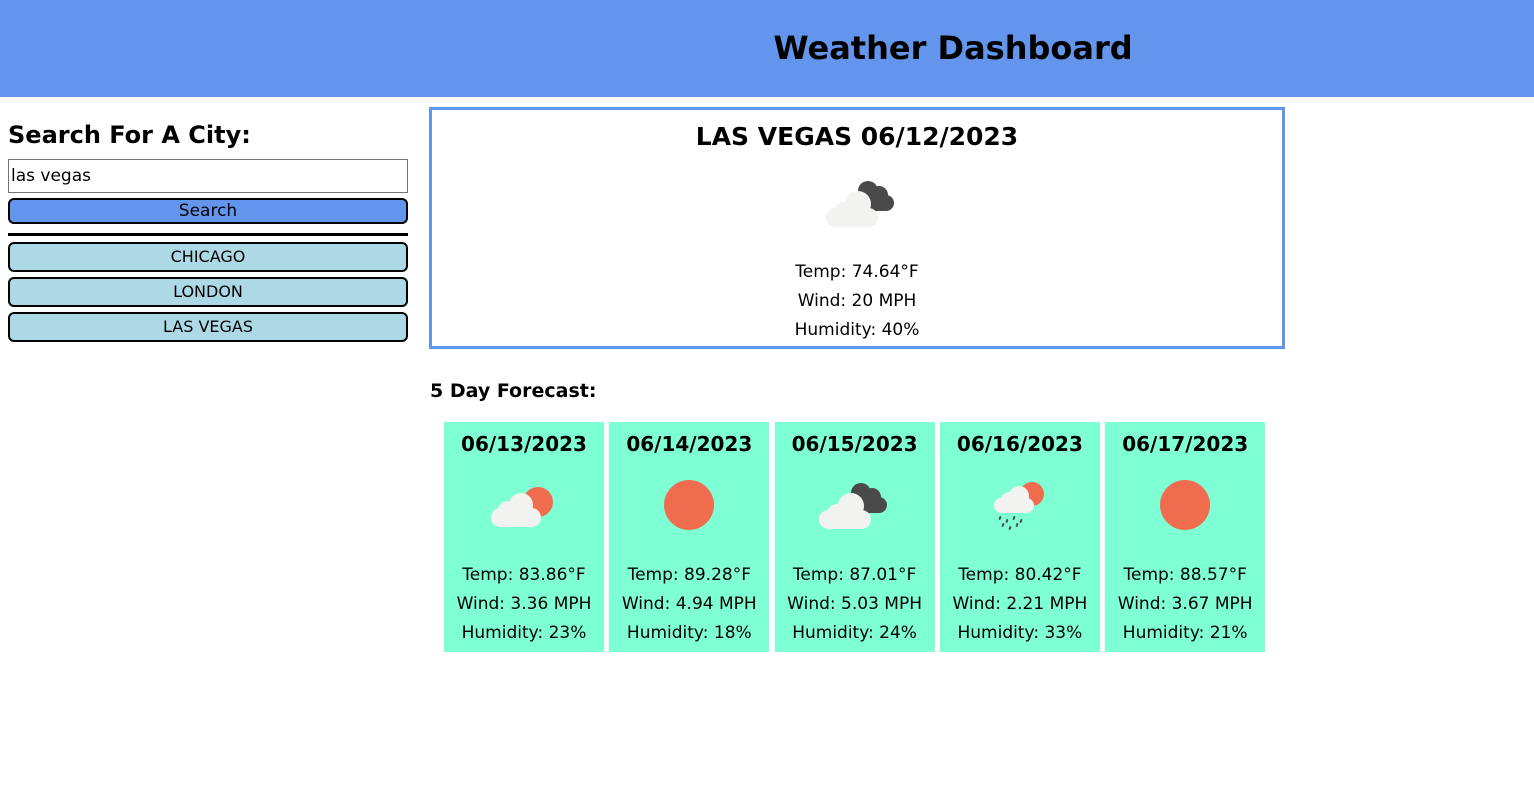 The image size is (1534, 809). Describe the element at coordinates (689, 444) in the screenshot. I see `forecast-date: 06/14/2023` at that location.